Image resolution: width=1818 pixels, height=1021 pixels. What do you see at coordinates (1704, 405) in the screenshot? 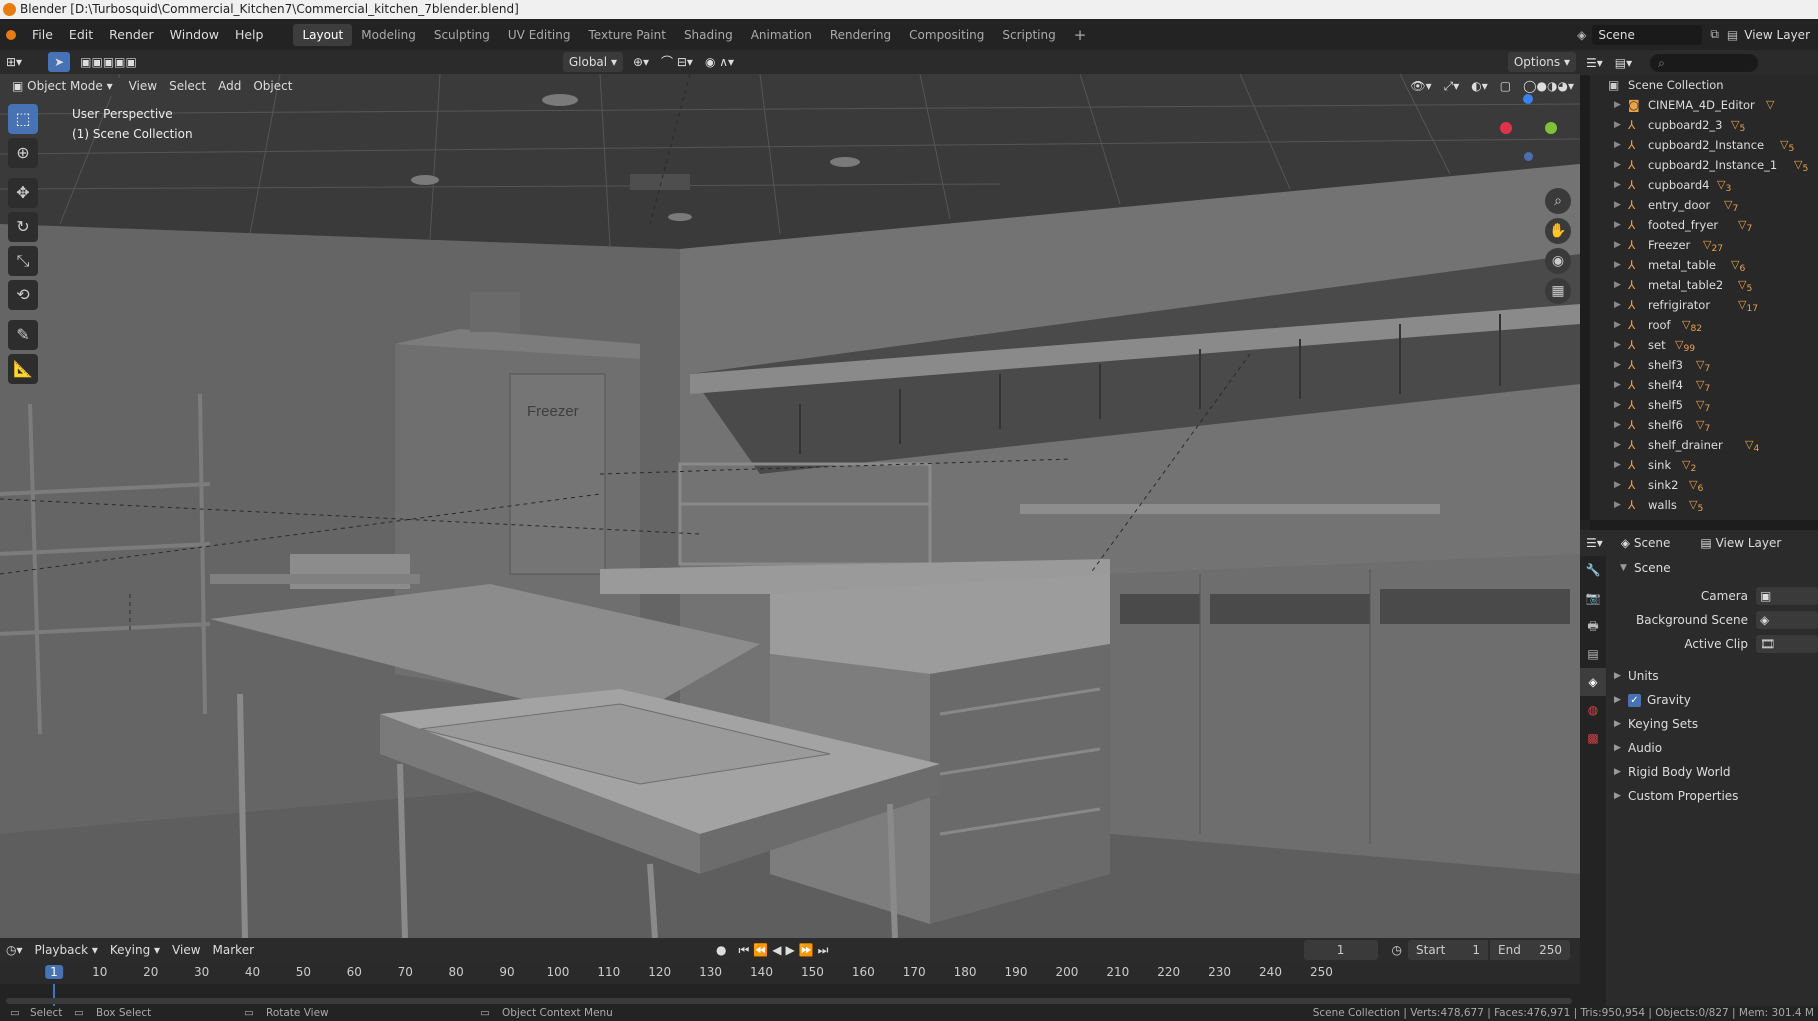
I see `outliner-item: ▶ ⅄ shelf5 ▽7` at bounding box center [1704, 405].